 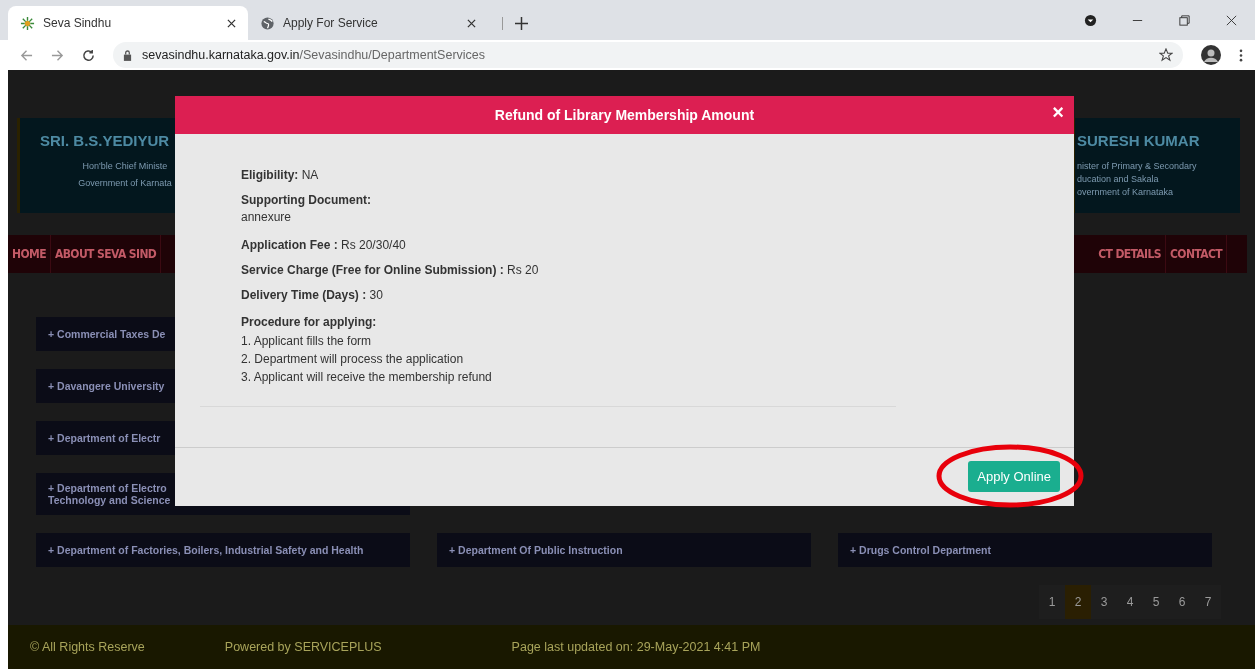 What do you see at coordinates (125, 183) in the screenshot?
I see `header-subtitle: Government of Karnata` at bounding box center [125, 183].